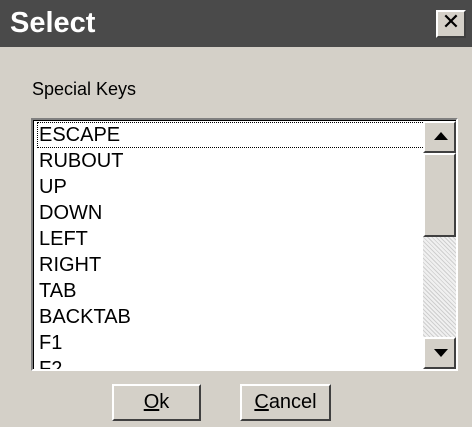 This screenshot has height=427, width=472. I want to click on cancel-button: Cancel, so click(285, 402).